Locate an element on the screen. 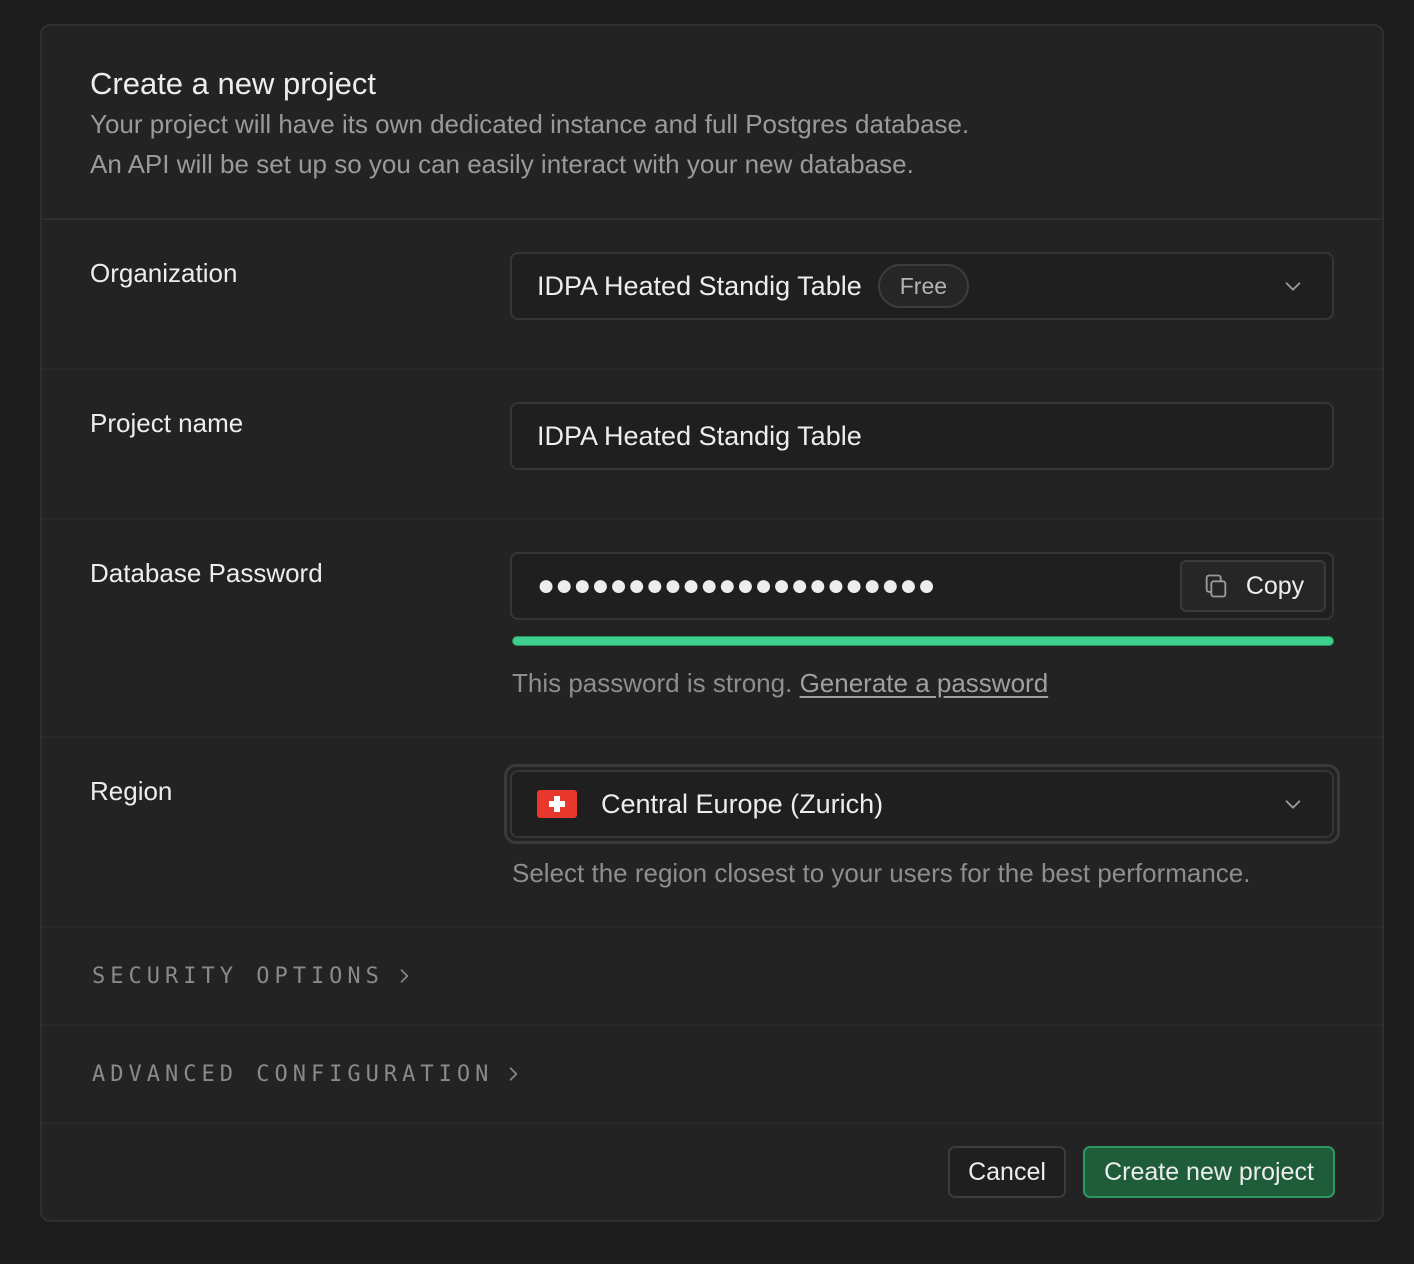 Image resolution: width=1414 pixels, height=1264 pixels. organization-label: Organization is located at coordinates (164, 273).